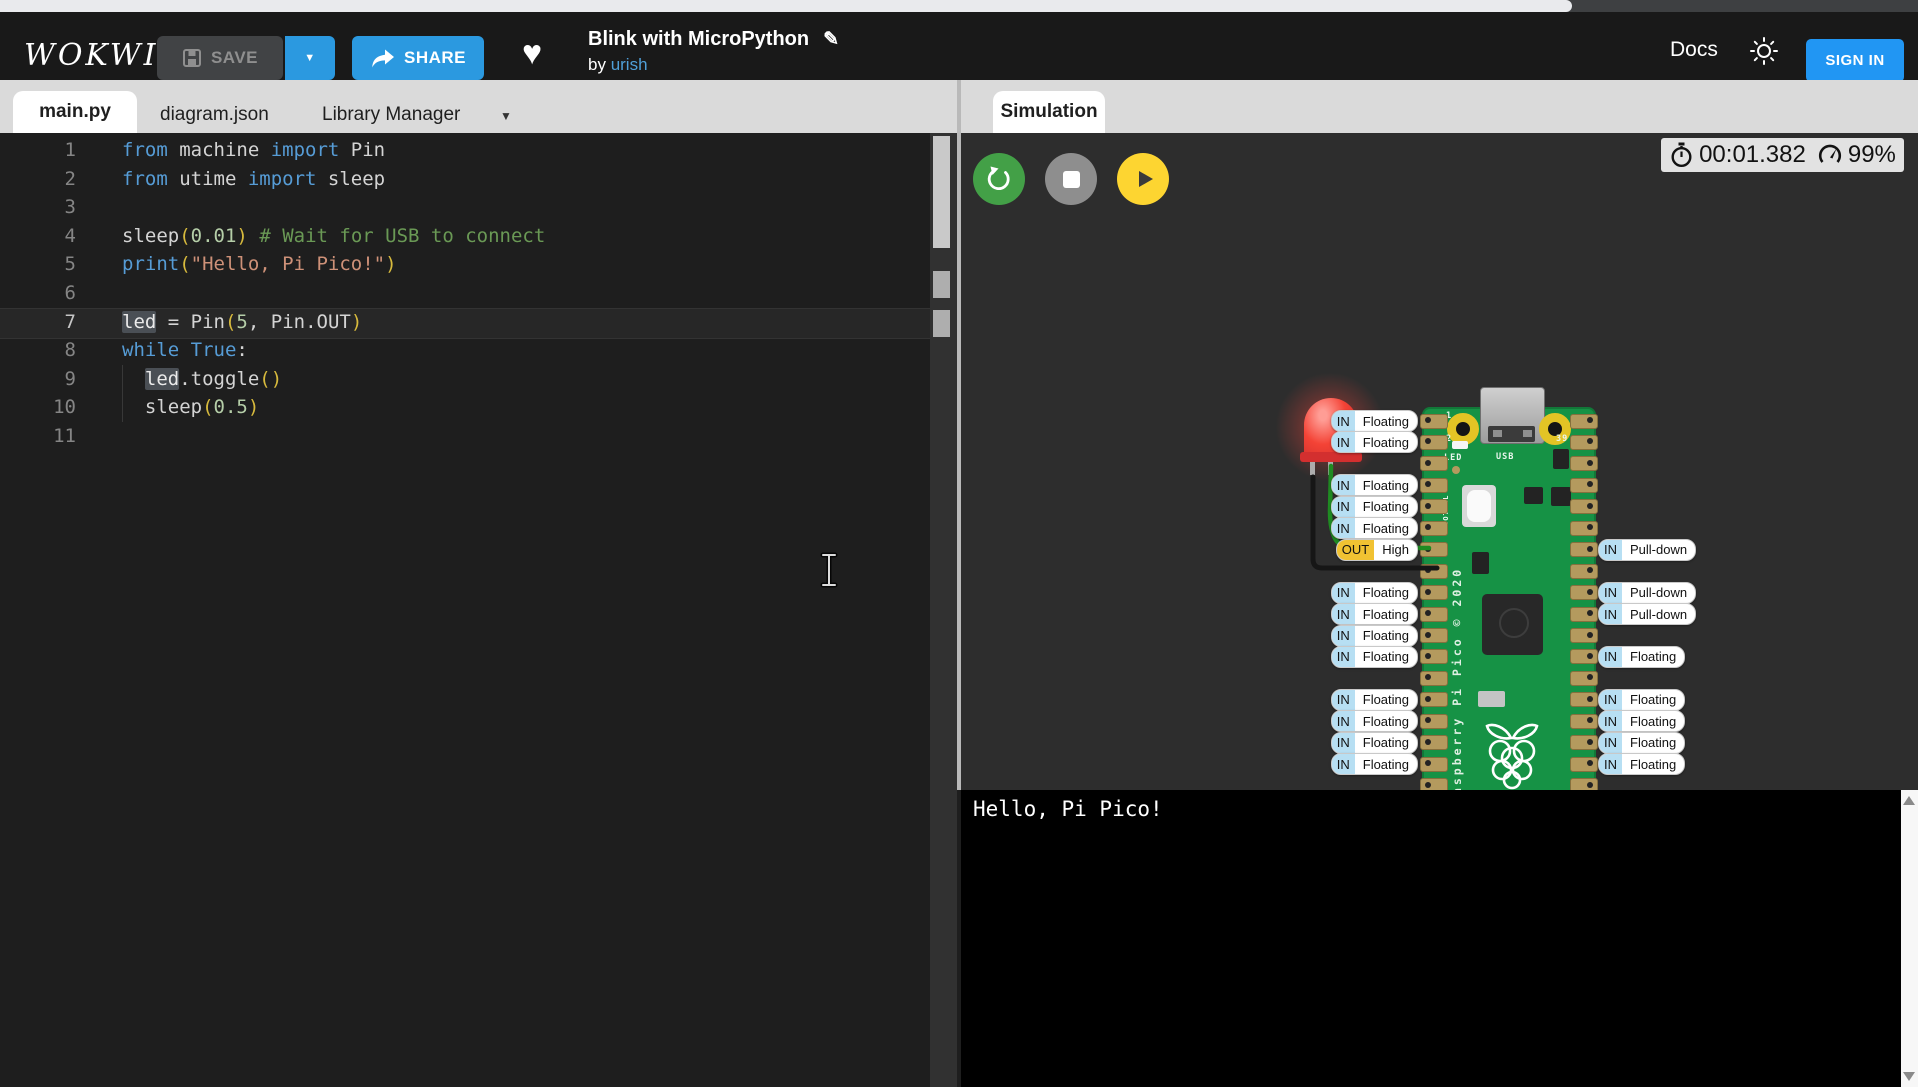 This screenshot has width=1918, height=1087. What do you see at coordinates (1855, 60) in the screenshot?
I see `sign-in-button: SIGN IN` at bounding box center [1855, 60].